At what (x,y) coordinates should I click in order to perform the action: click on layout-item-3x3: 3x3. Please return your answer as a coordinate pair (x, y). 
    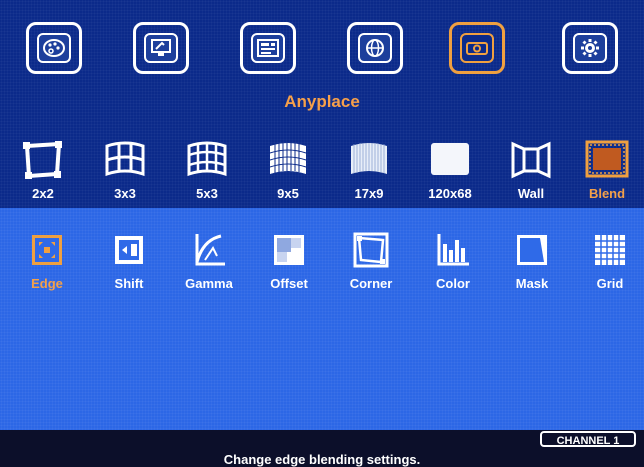
    Looking at the image, I should click on (125, 170).